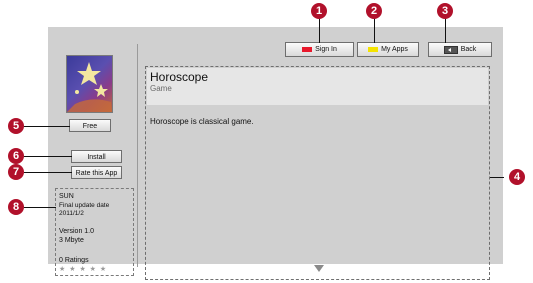 The width and height of the screenshot is (533, 283). I want to click on callout-badge-7: 7, so click(16, 172).